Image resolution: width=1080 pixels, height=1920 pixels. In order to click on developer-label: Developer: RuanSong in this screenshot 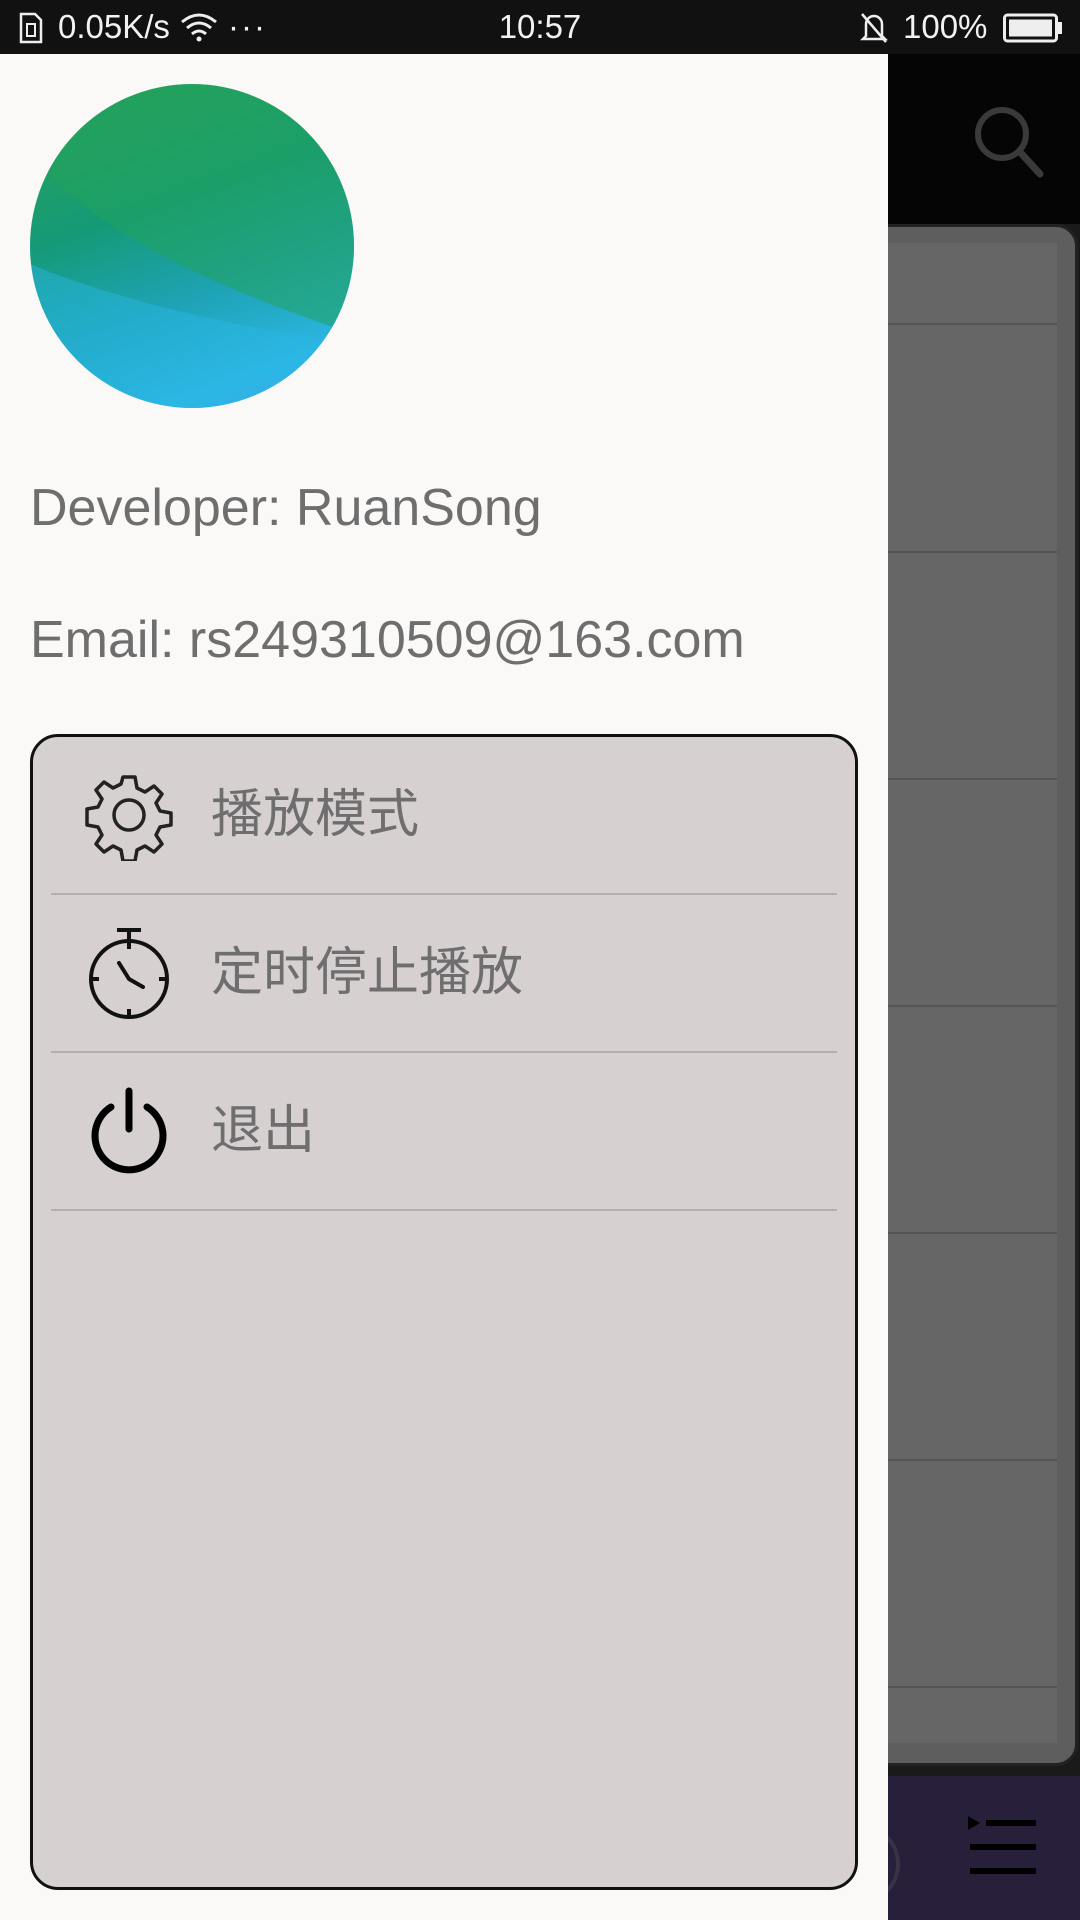, I will do `click(286, 508)`.